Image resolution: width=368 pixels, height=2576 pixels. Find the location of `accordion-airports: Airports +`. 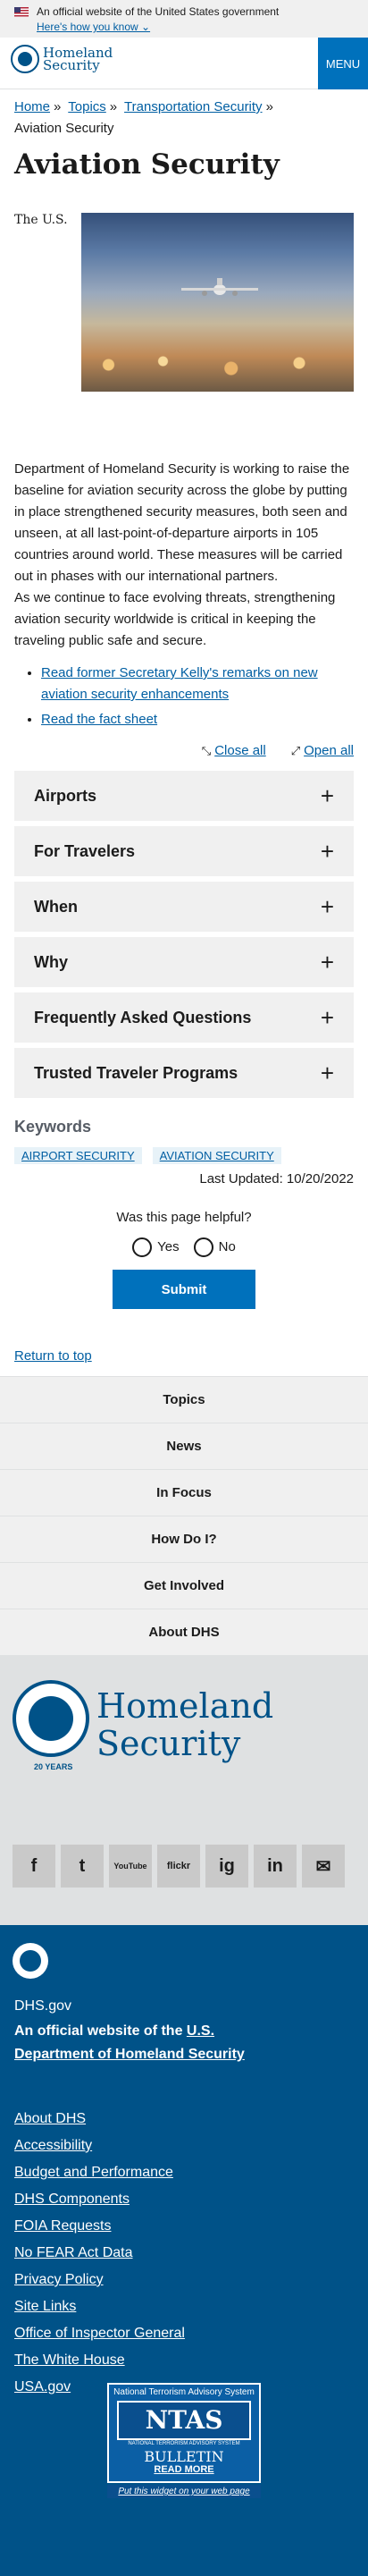

accordion-airports: Airports + is located at coordinates (184, 796).